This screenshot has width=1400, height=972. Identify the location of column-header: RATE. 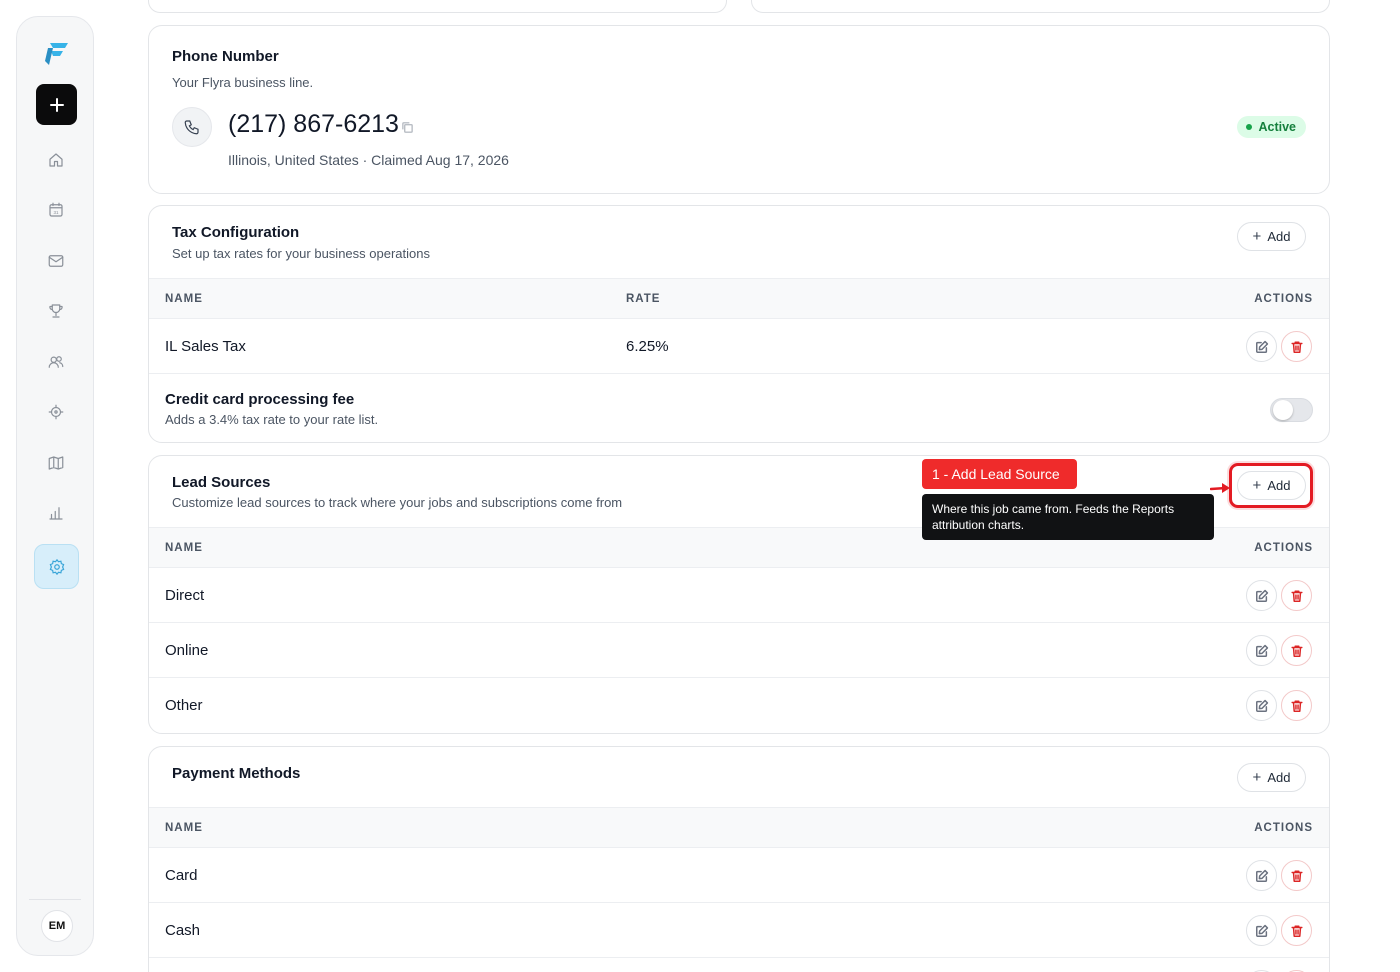
(643, 299).